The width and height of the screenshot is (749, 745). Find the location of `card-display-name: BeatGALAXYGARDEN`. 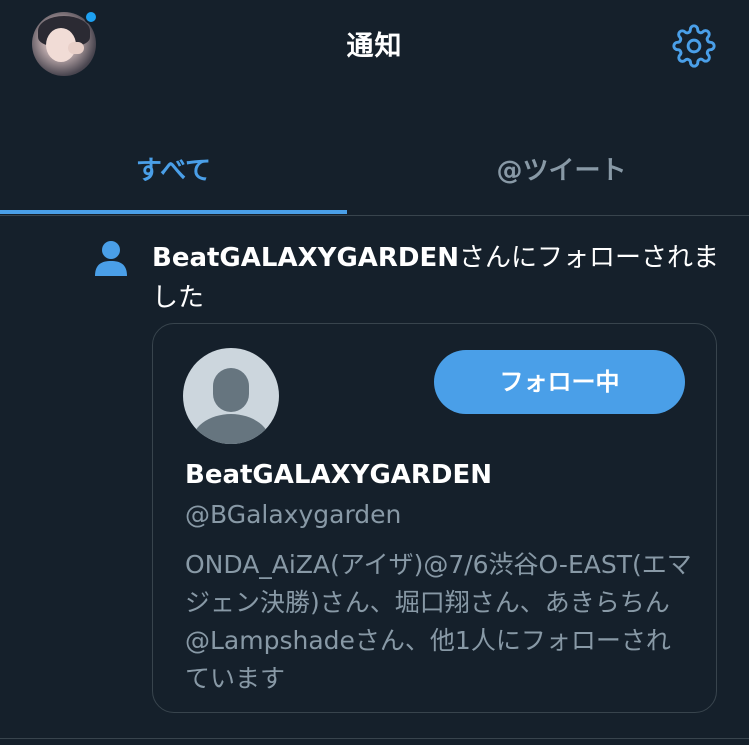

card-display-name: BeatGALAXYGARDEN is located at coordinates (339, 475).